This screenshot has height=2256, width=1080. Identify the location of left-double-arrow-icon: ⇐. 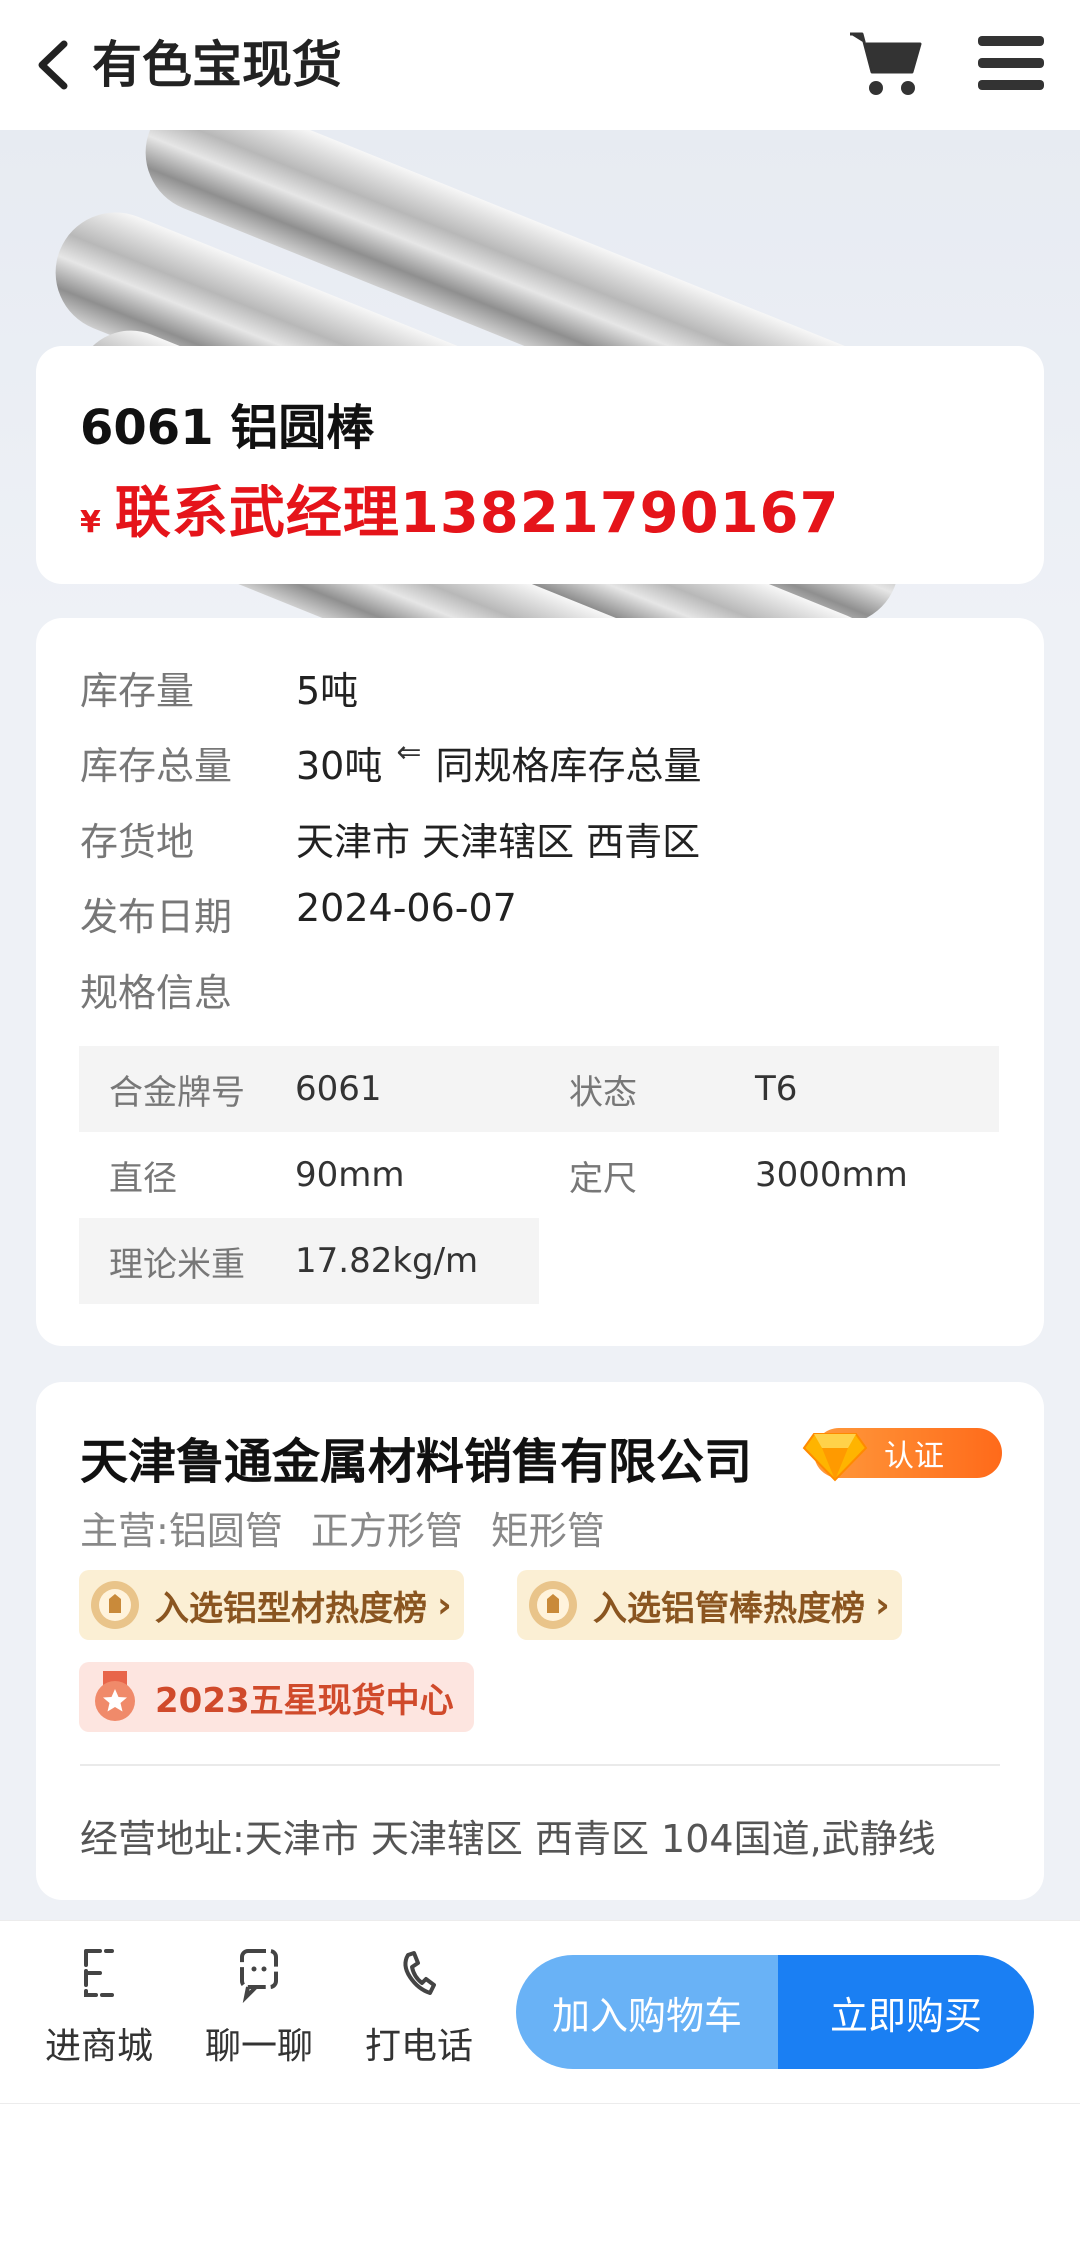
(409, 752).